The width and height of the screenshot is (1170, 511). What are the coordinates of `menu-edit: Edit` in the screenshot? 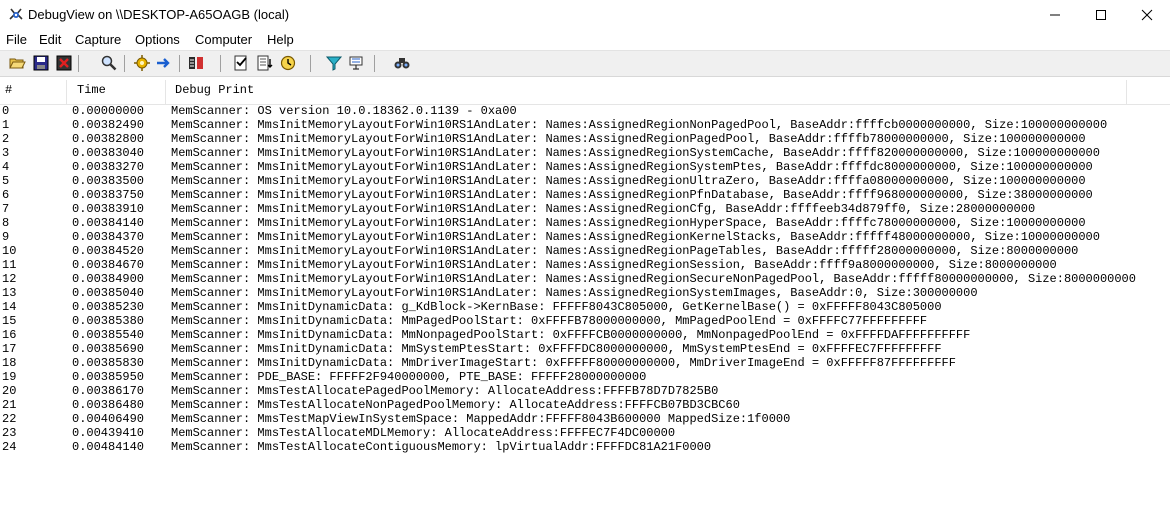 It's located at (50, 39).